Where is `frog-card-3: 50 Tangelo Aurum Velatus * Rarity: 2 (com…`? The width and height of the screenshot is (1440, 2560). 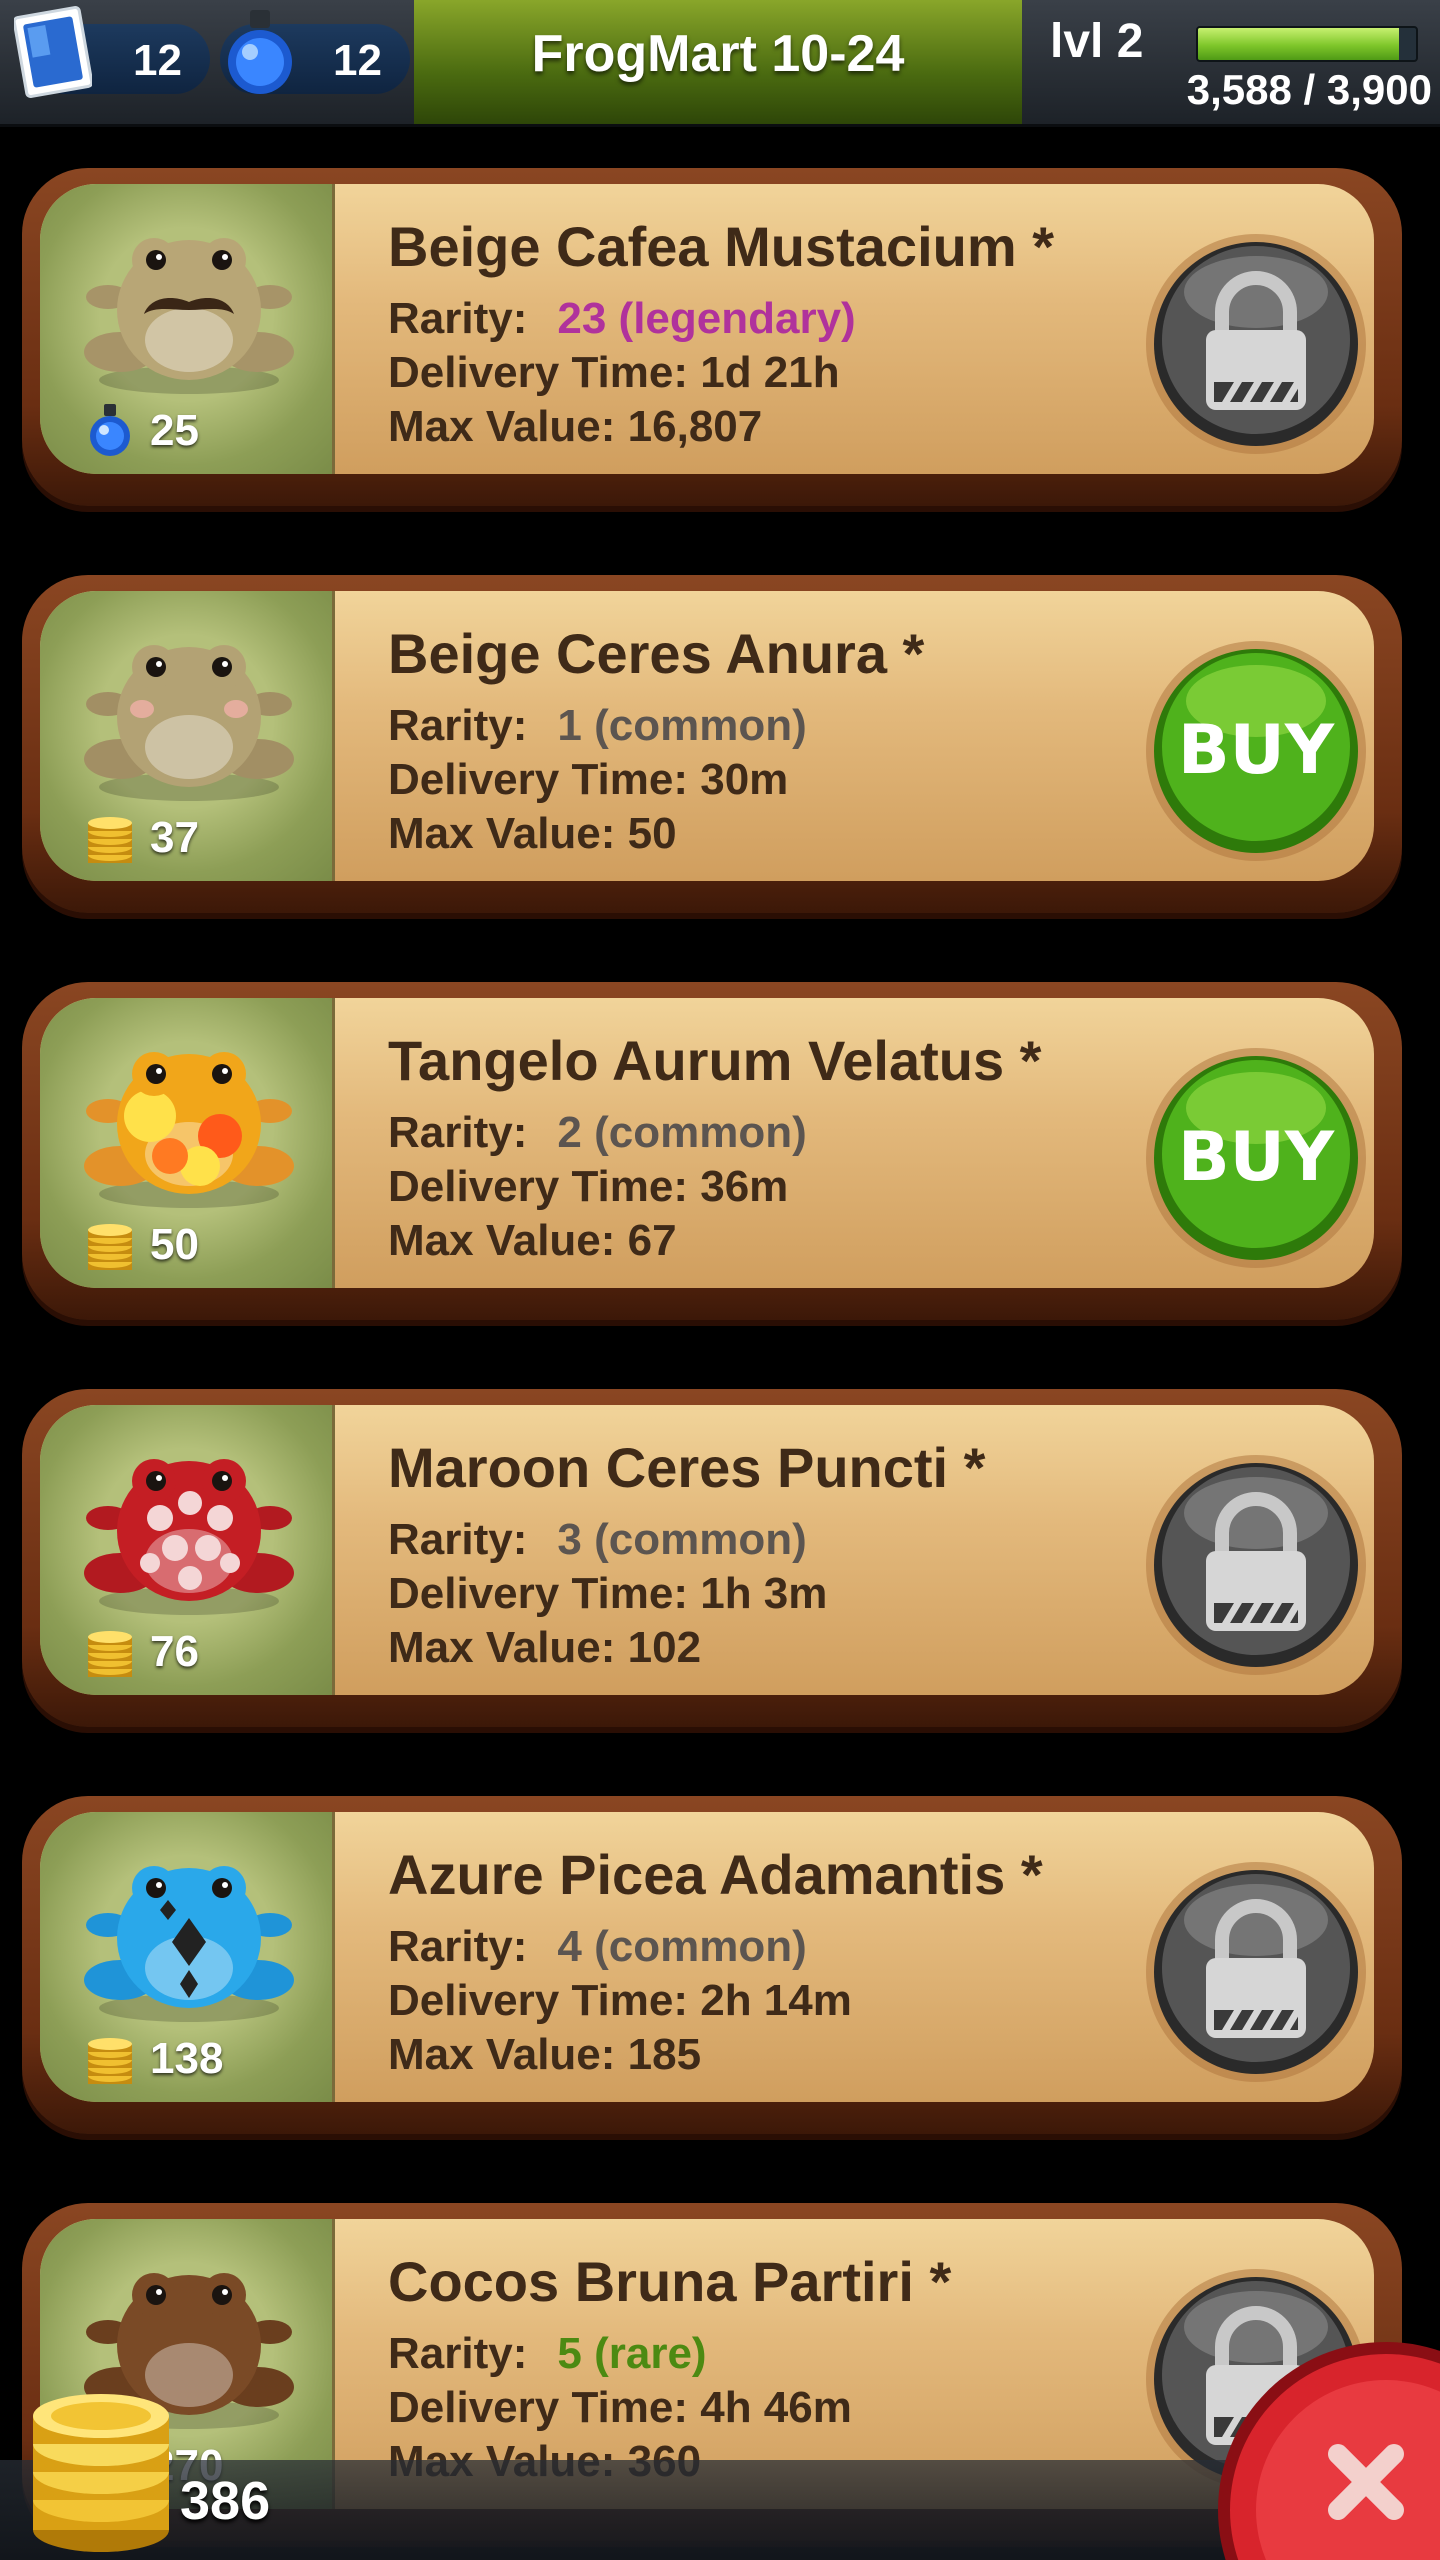
frog-card-3: 50 Tangelo Aurum Velatus * Rarity: 2 (com… is located at coordinates (712, 1157).